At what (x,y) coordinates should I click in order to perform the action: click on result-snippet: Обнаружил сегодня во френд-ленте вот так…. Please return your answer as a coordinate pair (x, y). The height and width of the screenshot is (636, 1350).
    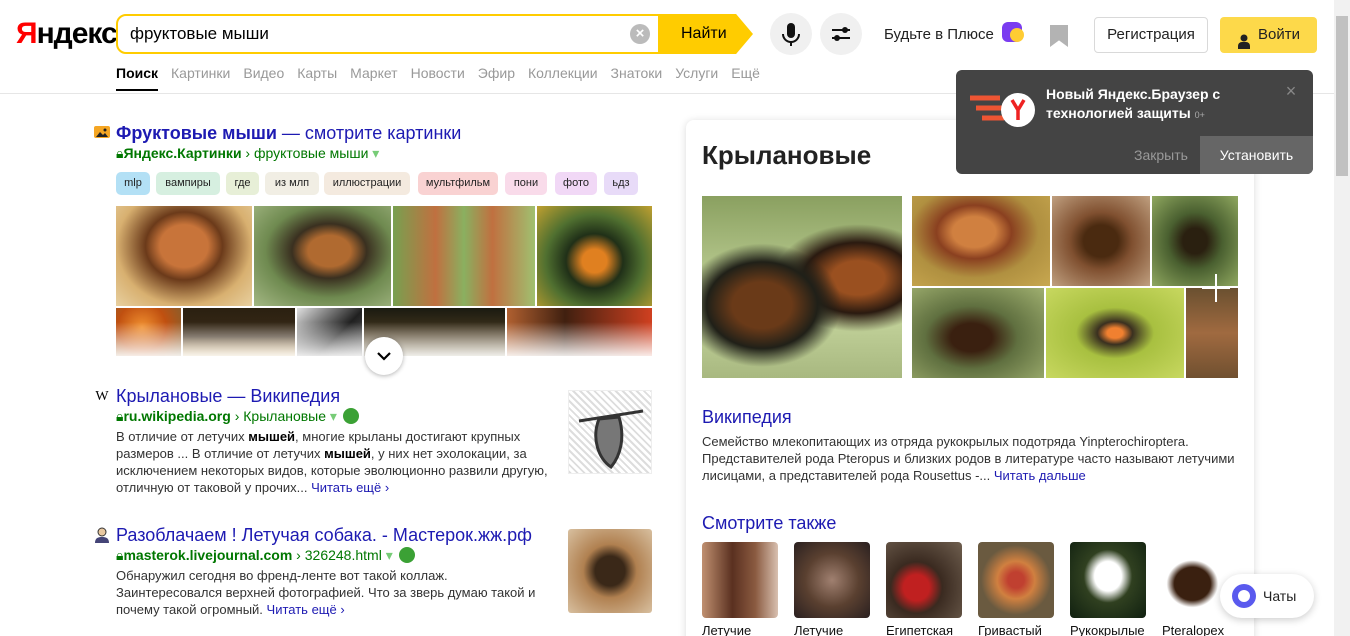
    Looking at the image, I should click on (336, 592).